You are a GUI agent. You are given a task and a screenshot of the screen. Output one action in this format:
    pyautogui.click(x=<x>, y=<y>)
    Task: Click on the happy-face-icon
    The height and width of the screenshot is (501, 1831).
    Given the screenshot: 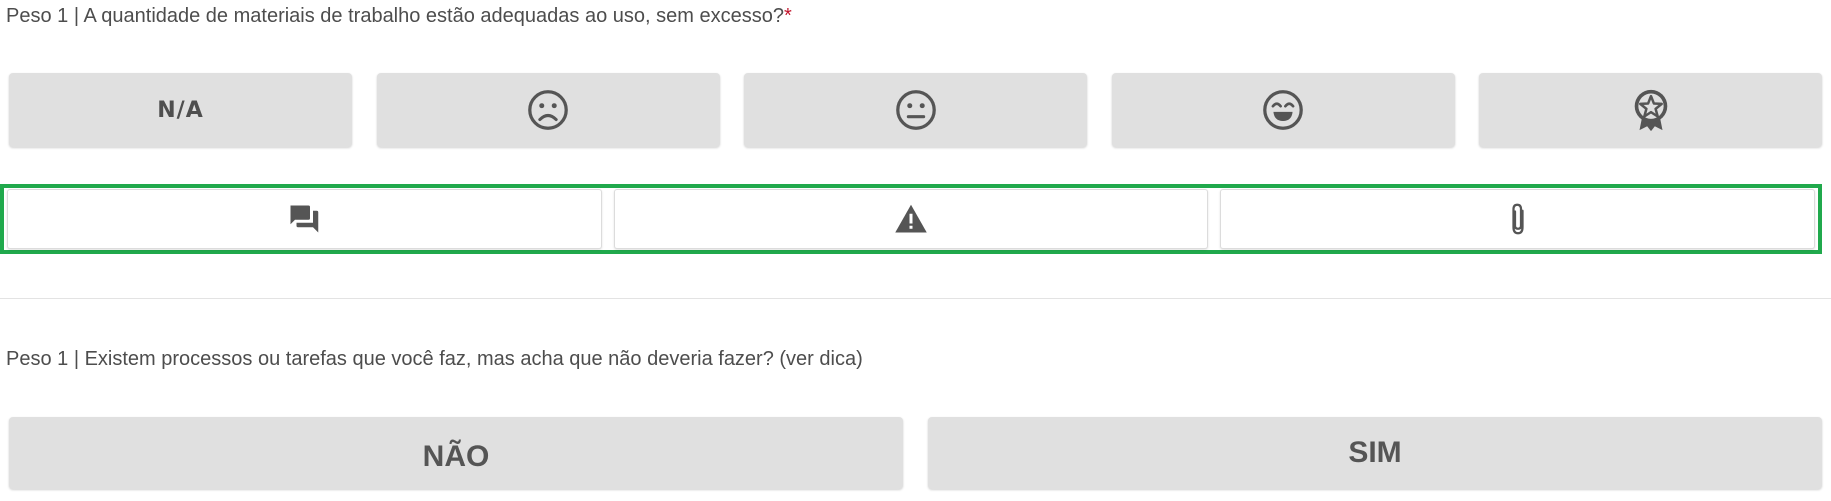 What is the action you would take?
    pyautogui.click(x=1283, y=110)
    